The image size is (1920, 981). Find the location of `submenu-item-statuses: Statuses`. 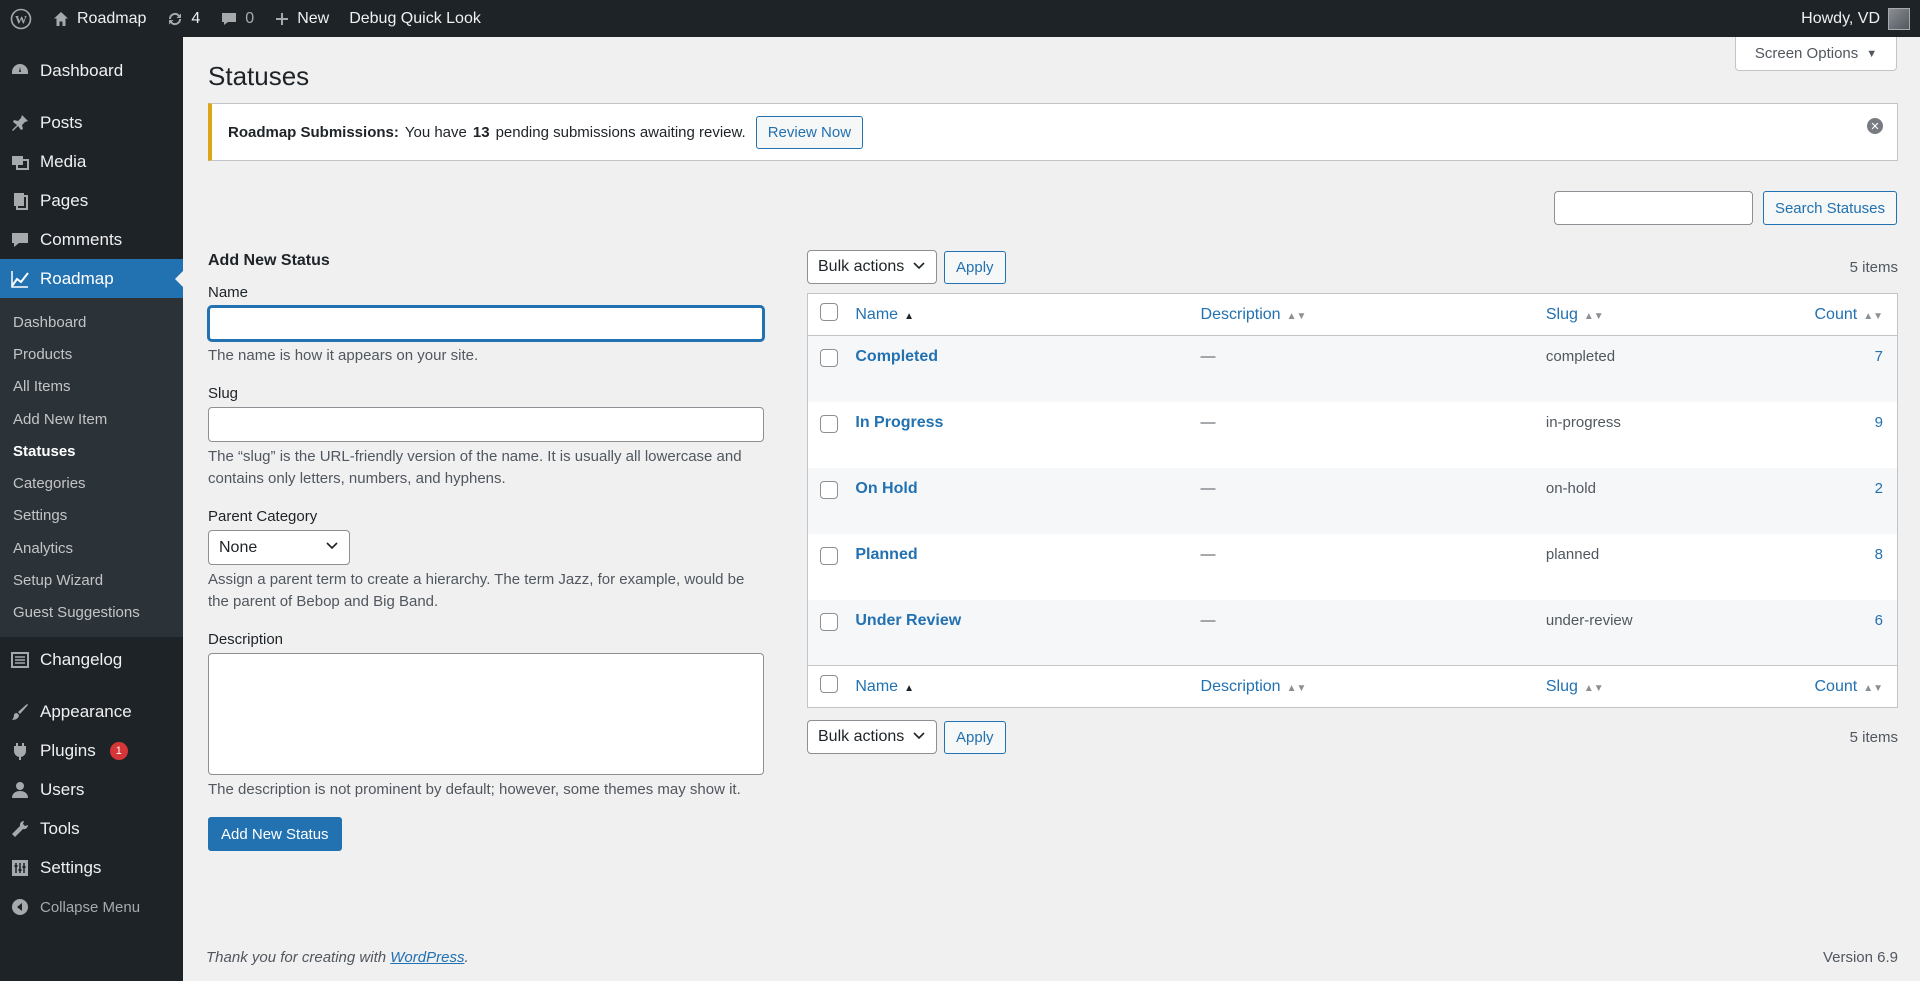

submenu-item-statuses: Statuses is located at coordinates (91, 451).